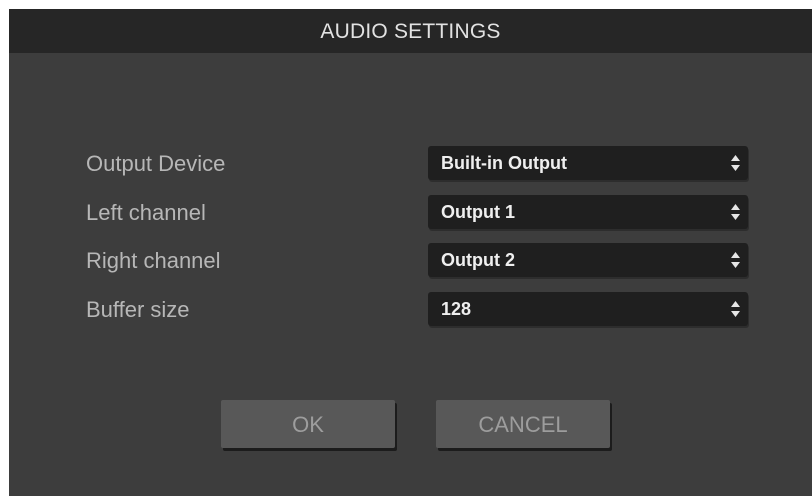 Image resolution: width=812 pixels, height=496 pixels. I want to click on left-channel-value: Output 1, so click(478, 212).